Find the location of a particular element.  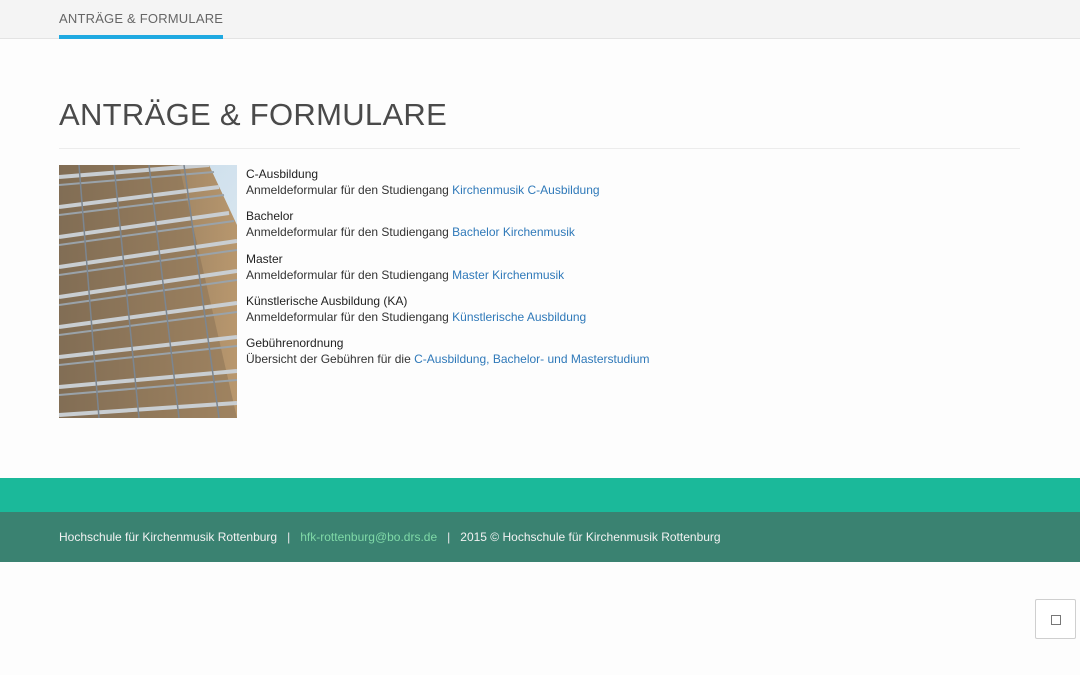

form-link-bachelor-kirchenmusik: Bachelor Kirchenmusik is located at coordinates (513, 232).